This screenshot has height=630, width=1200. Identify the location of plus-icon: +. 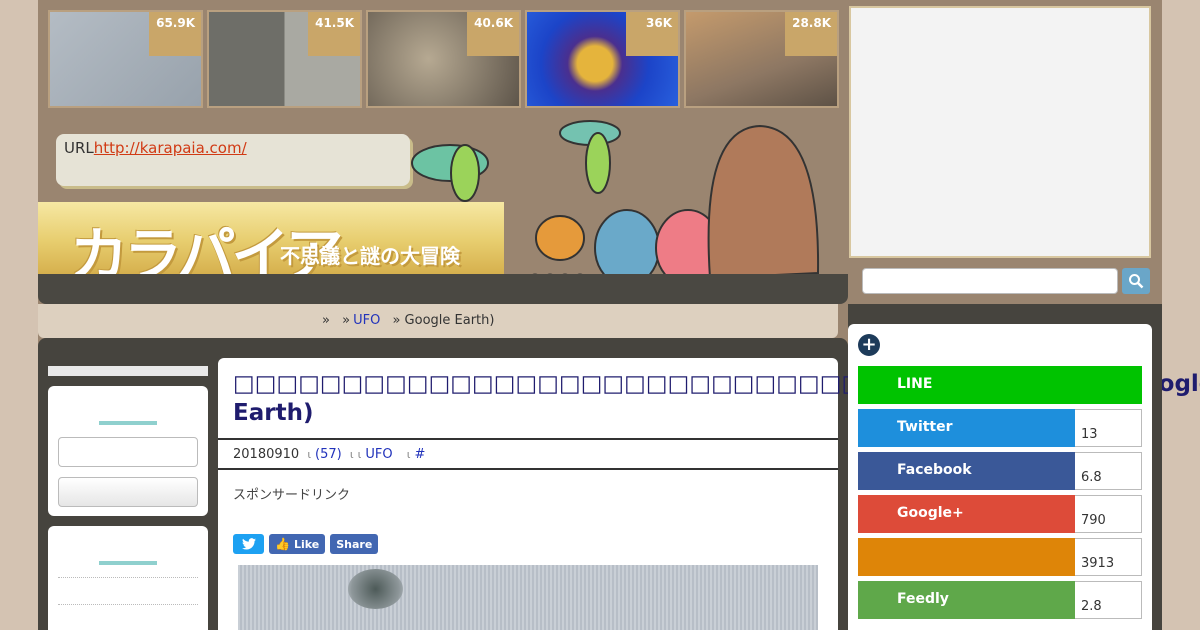
(869, 345).